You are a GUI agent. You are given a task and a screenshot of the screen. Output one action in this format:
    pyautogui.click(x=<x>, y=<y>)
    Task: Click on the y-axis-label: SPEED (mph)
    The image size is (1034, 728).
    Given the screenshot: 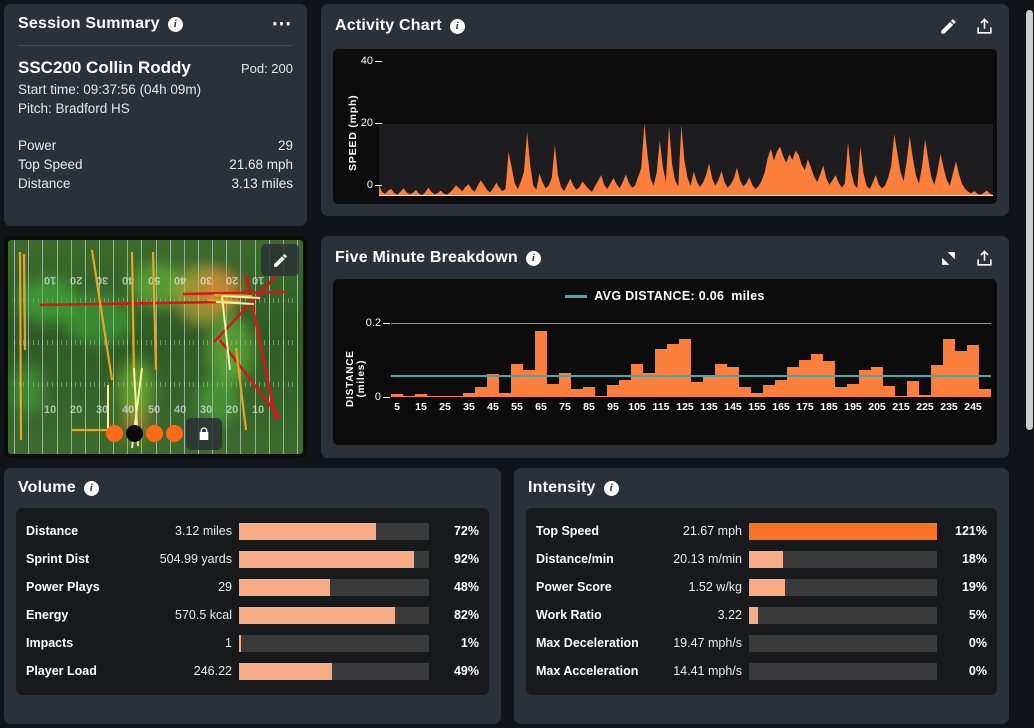 What is the action you would take?
    pyautogui.click(x=353, y=132)
    